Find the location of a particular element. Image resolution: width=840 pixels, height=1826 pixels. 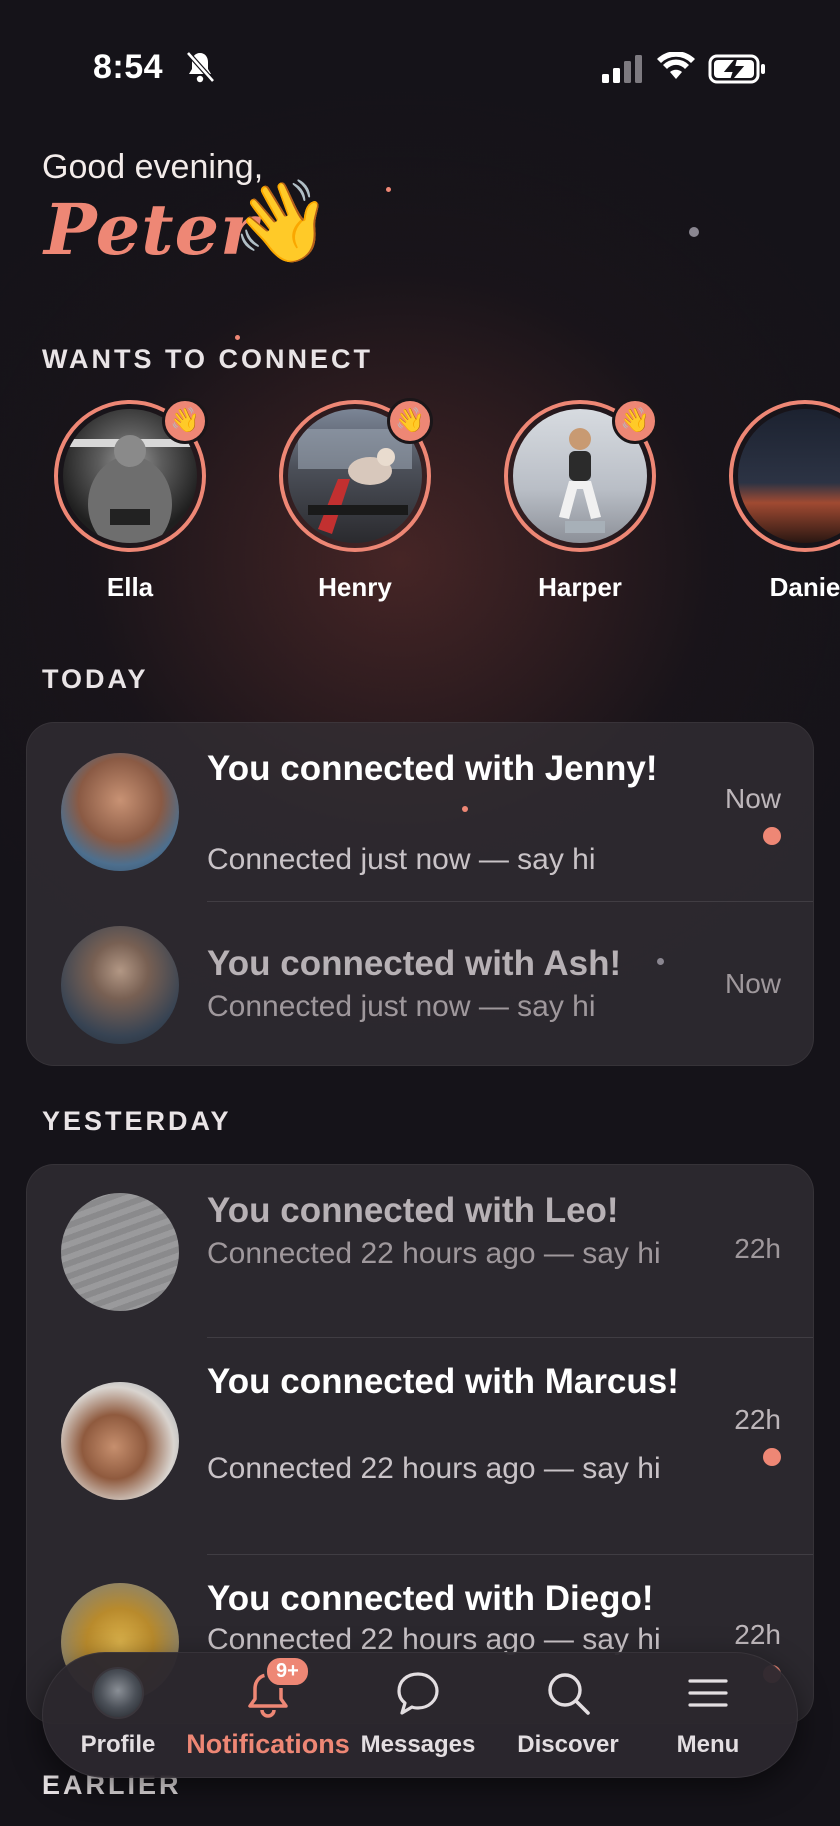

battery-charging-icon is located at coordinates (736, 69).